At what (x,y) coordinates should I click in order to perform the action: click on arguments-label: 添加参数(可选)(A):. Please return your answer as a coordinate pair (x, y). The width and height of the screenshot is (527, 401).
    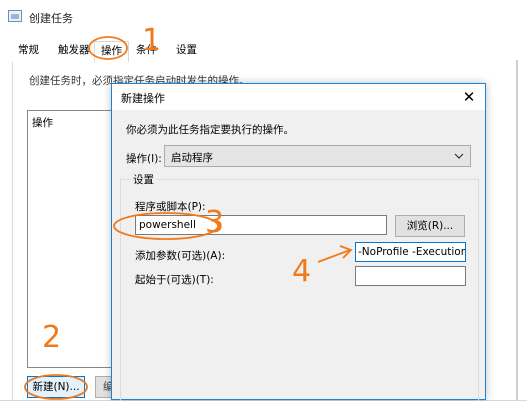
    Looking at the image, I should click on (180, 256).